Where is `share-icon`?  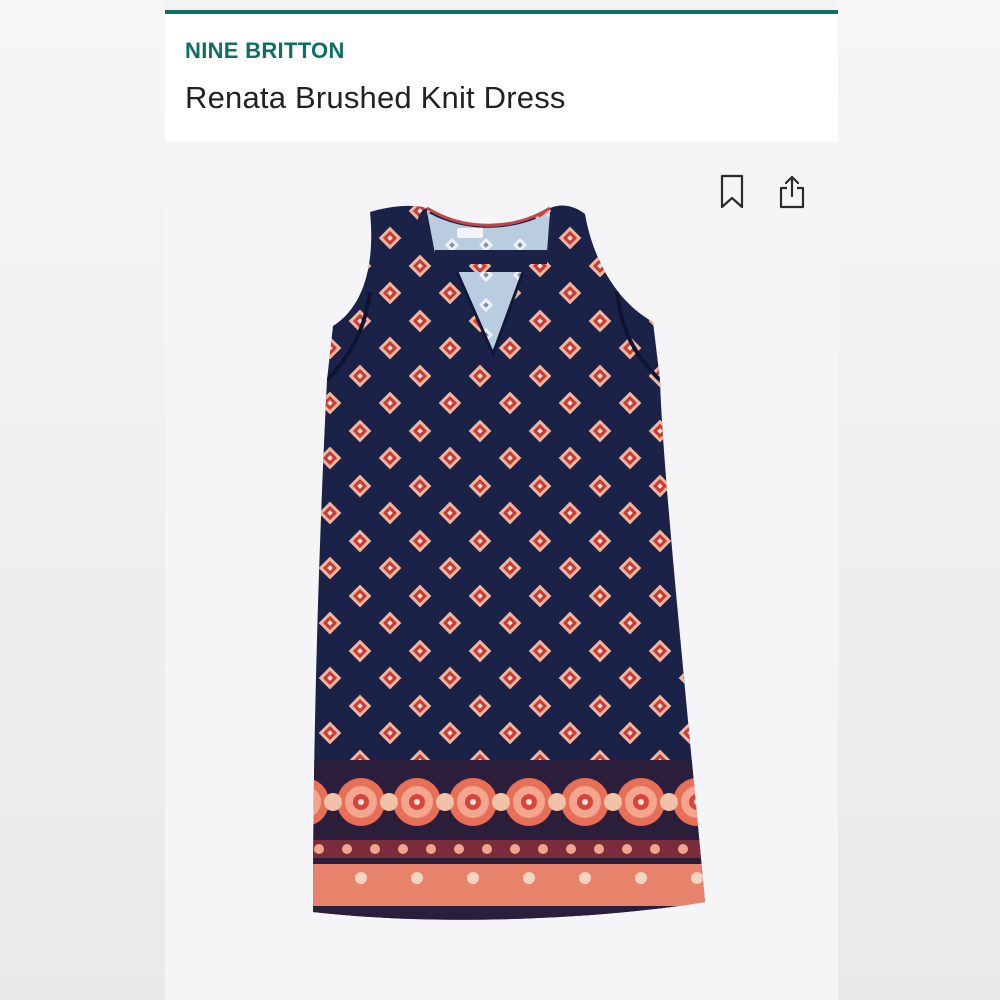
share-icon is located at coordinates (792, 192).